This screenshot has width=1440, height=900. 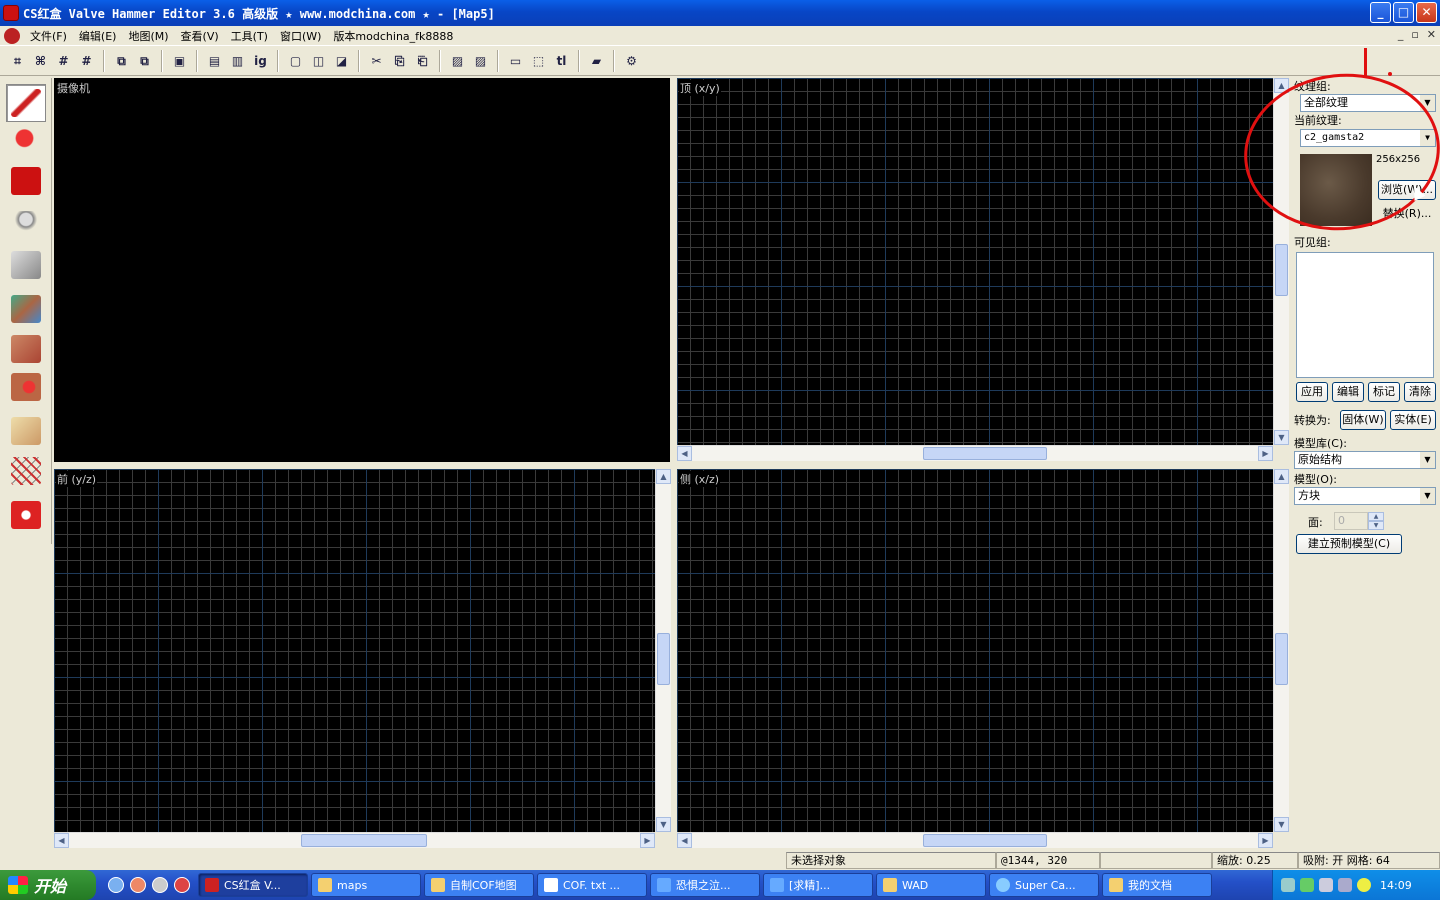 What do you see at coordinates (1380, 12) in the screenshot?
I see `minimize-button: _` at bounding box center [1380, 12].